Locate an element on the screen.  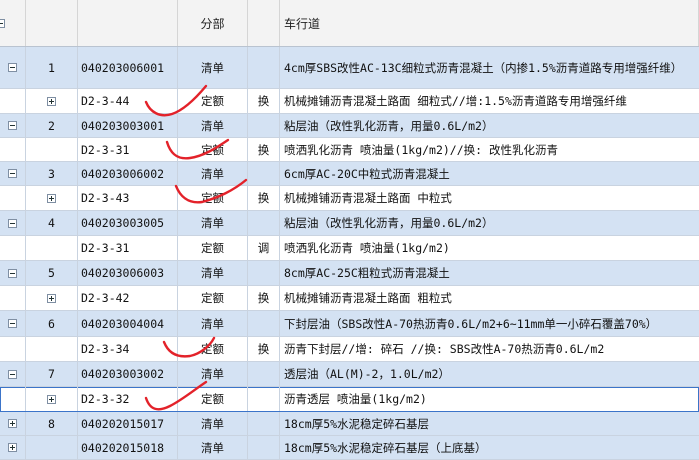
row-code: 040203004004 is located at coordinates (128, 323).